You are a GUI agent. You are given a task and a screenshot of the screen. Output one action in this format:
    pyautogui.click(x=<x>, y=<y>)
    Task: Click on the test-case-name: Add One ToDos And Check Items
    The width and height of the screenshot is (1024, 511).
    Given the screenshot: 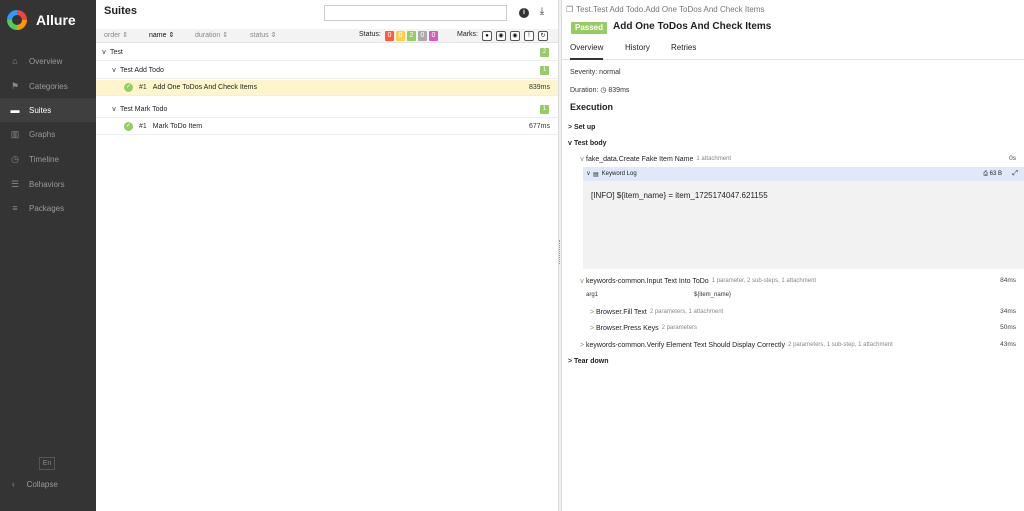 What is the action you would take?
    pyautogui.click(x=204, y=87)
    